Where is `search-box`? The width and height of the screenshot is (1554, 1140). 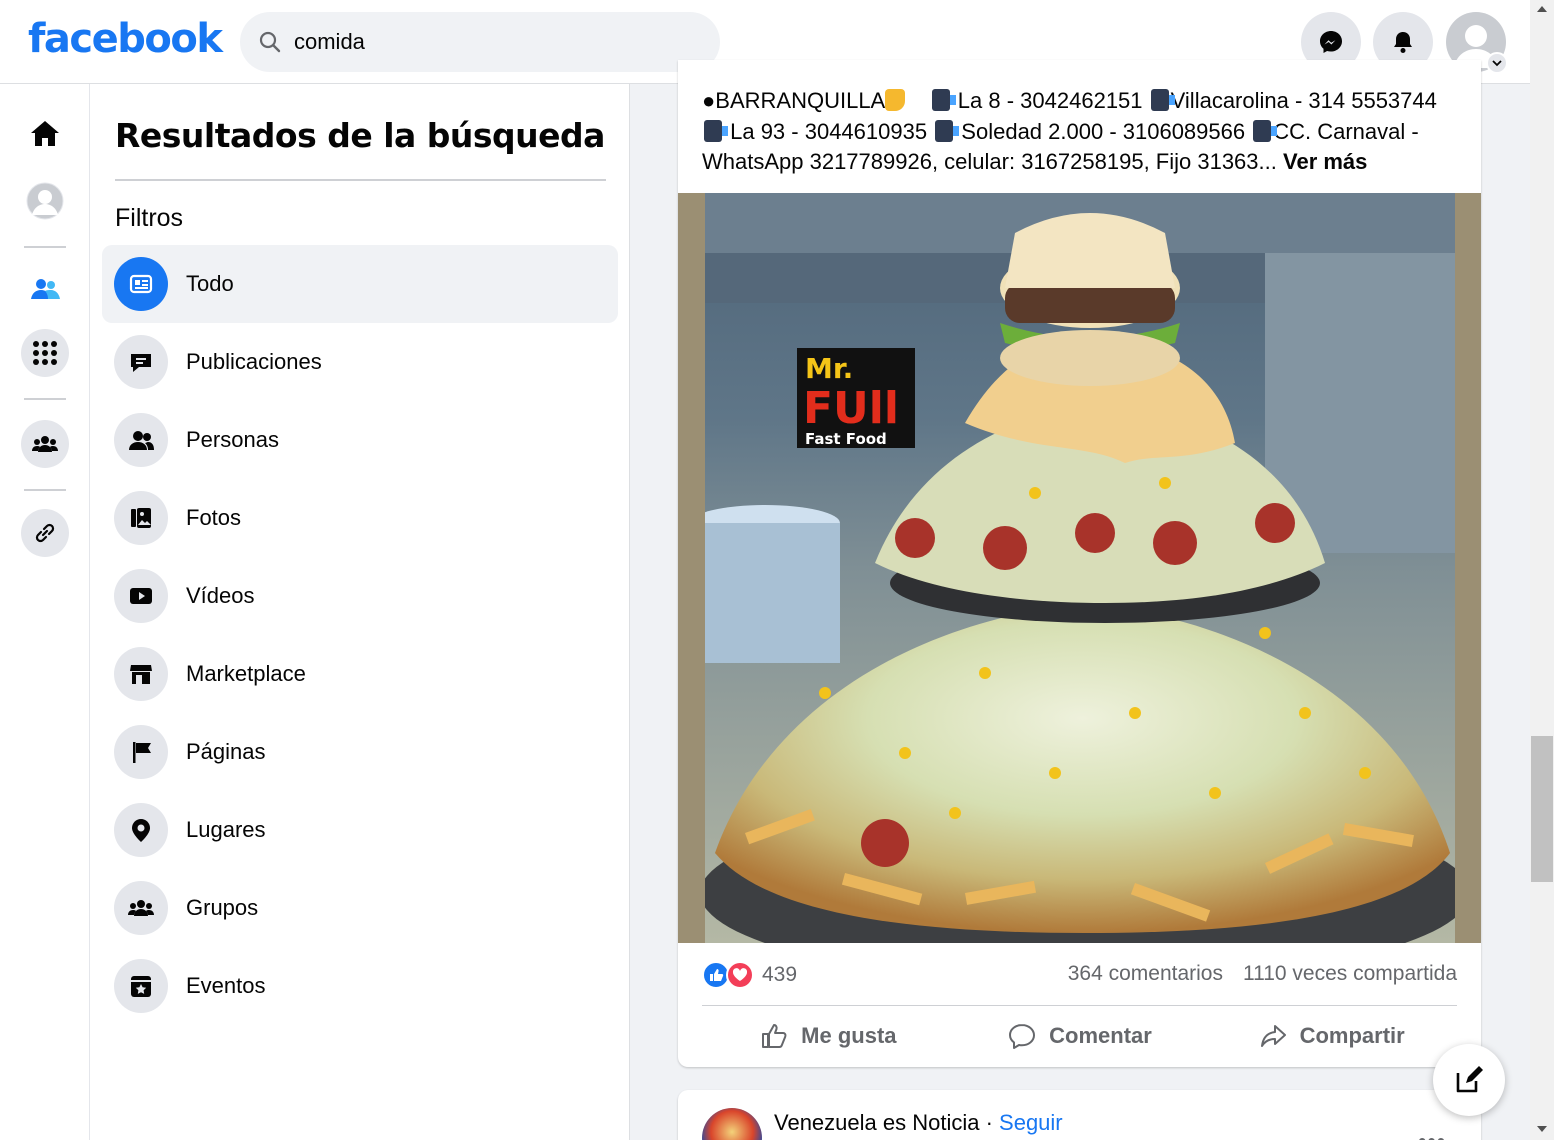
search-box is located at coordinates (480, 42).